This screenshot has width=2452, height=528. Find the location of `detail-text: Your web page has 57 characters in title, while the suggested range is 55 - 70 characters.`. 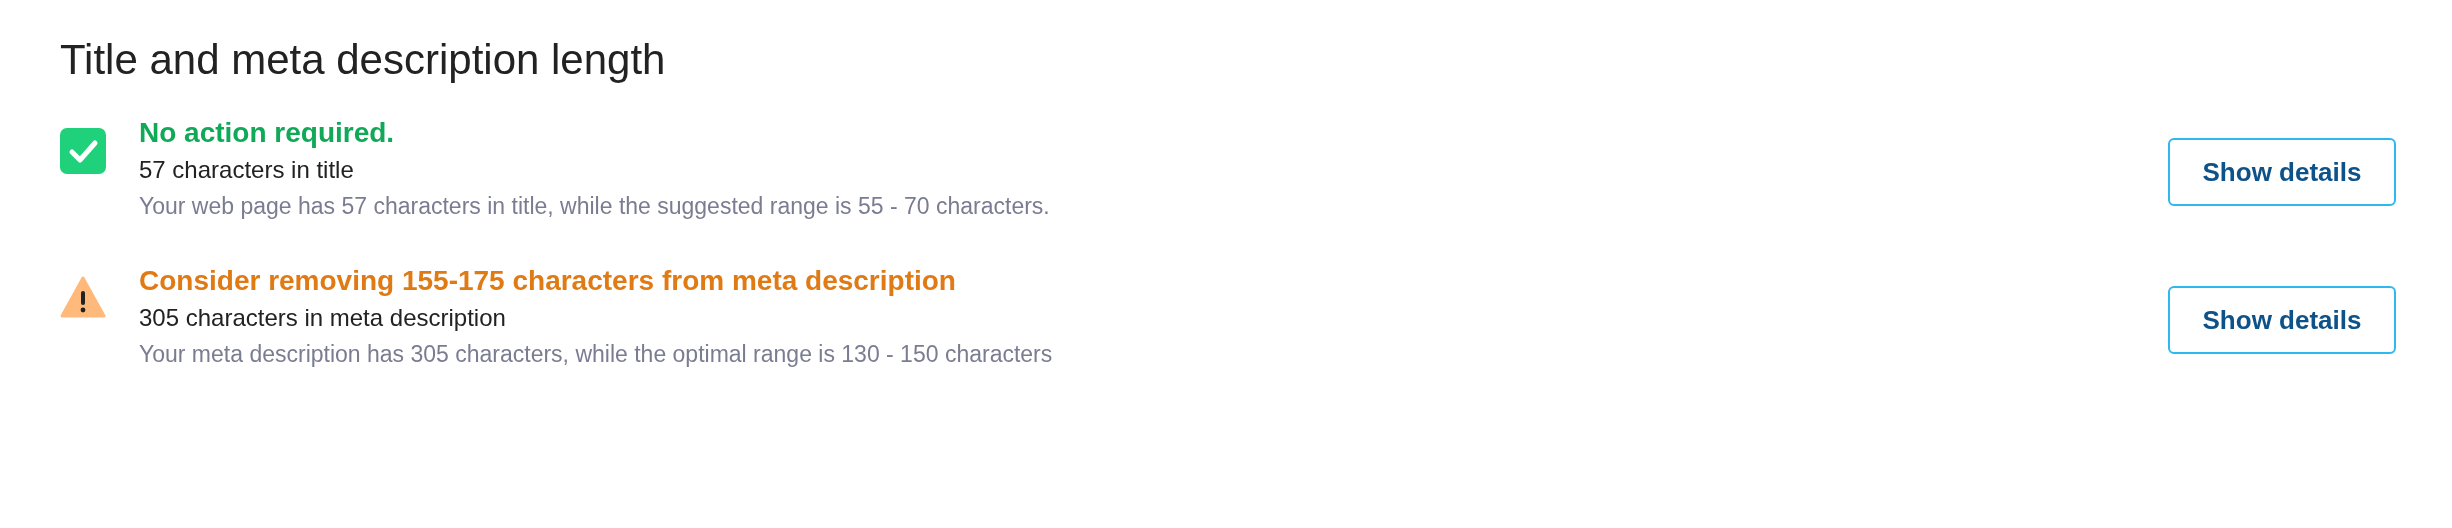

detail-text: Your web page has 57 characters in title, while the suggested range is 55 - 70 characters. is located at coordinates (595, 206).